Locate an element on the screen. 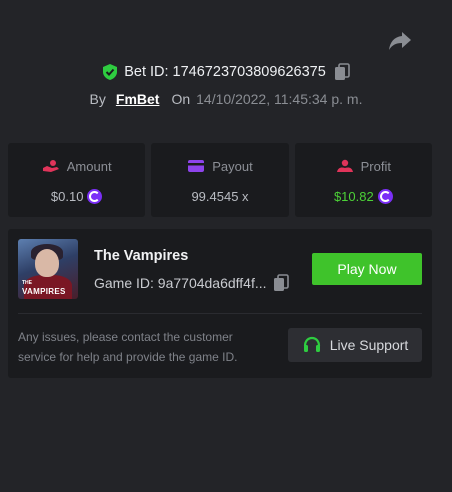 The width and height of the screenshot is (452, 492). thumbnail-small-text: THE is located at coordinates (27, 283).